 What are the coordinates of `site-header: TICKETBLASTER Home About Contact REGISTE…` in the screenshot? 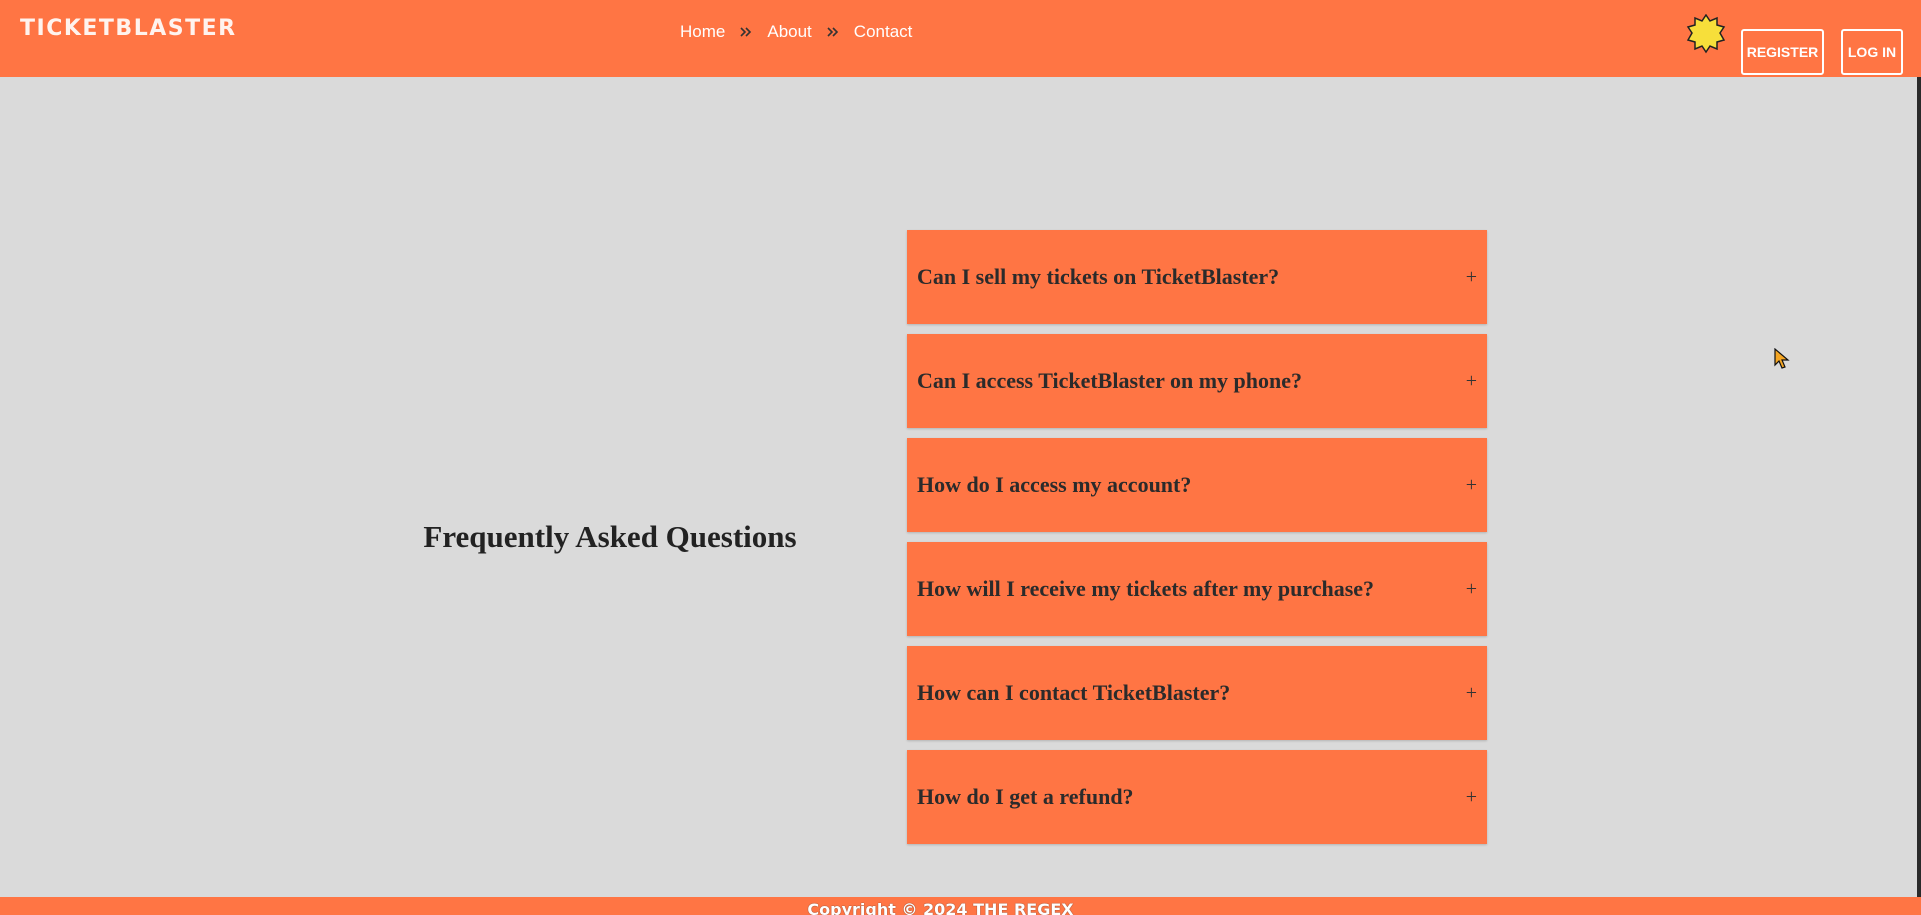 It's located at (960, 38).